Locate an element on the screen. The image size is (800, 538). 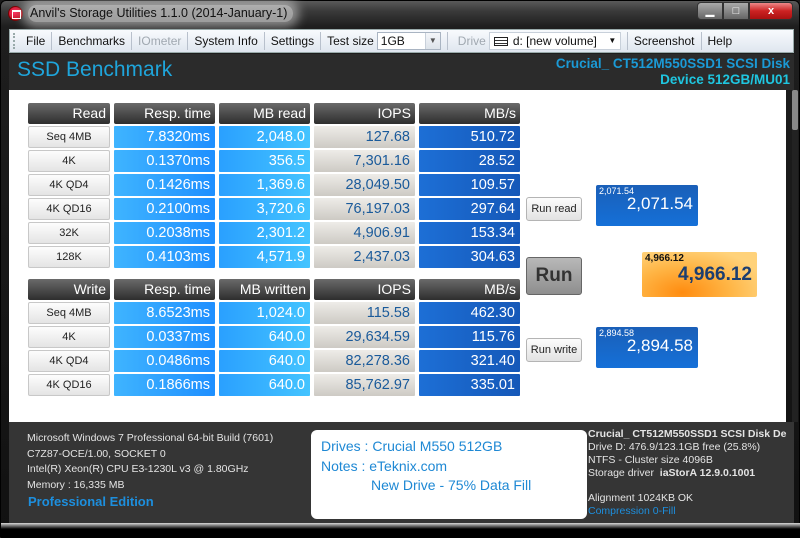
menu-settings: Settings is located at coordinates (293, 41).